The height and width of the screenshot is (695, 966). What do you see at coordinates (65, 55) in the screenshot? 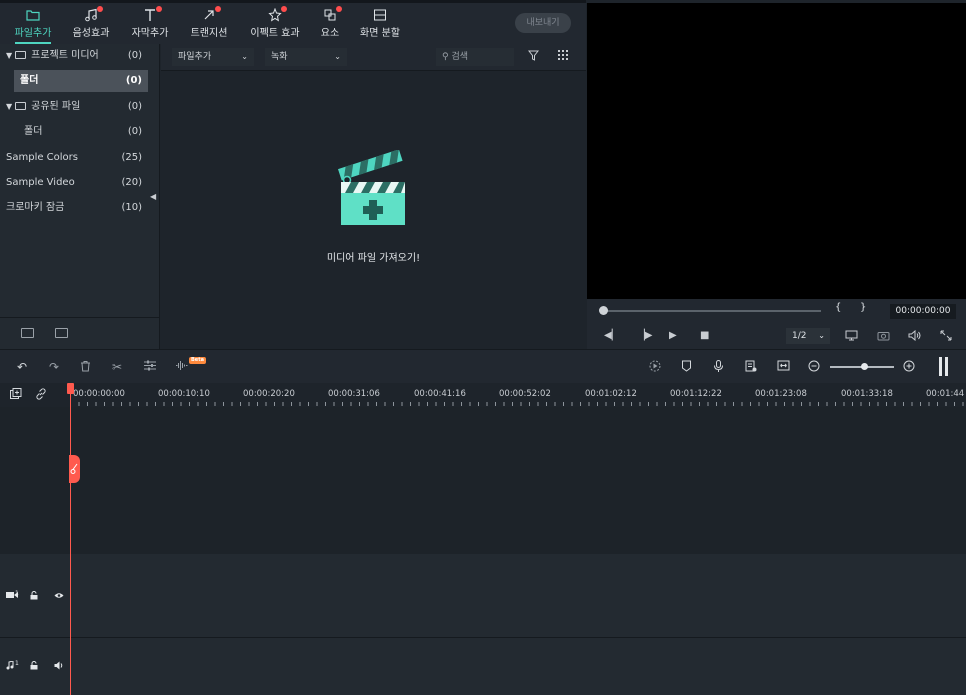
I see `library-item-label: 프로젝트 미디어` at bounding box center [65, 55].